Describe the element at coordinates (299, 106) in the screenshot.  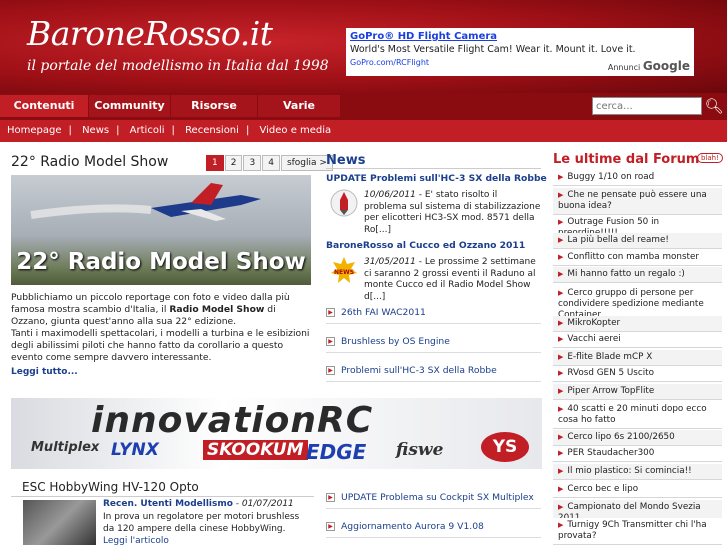
I see `tab-varie: Varie` at that location.